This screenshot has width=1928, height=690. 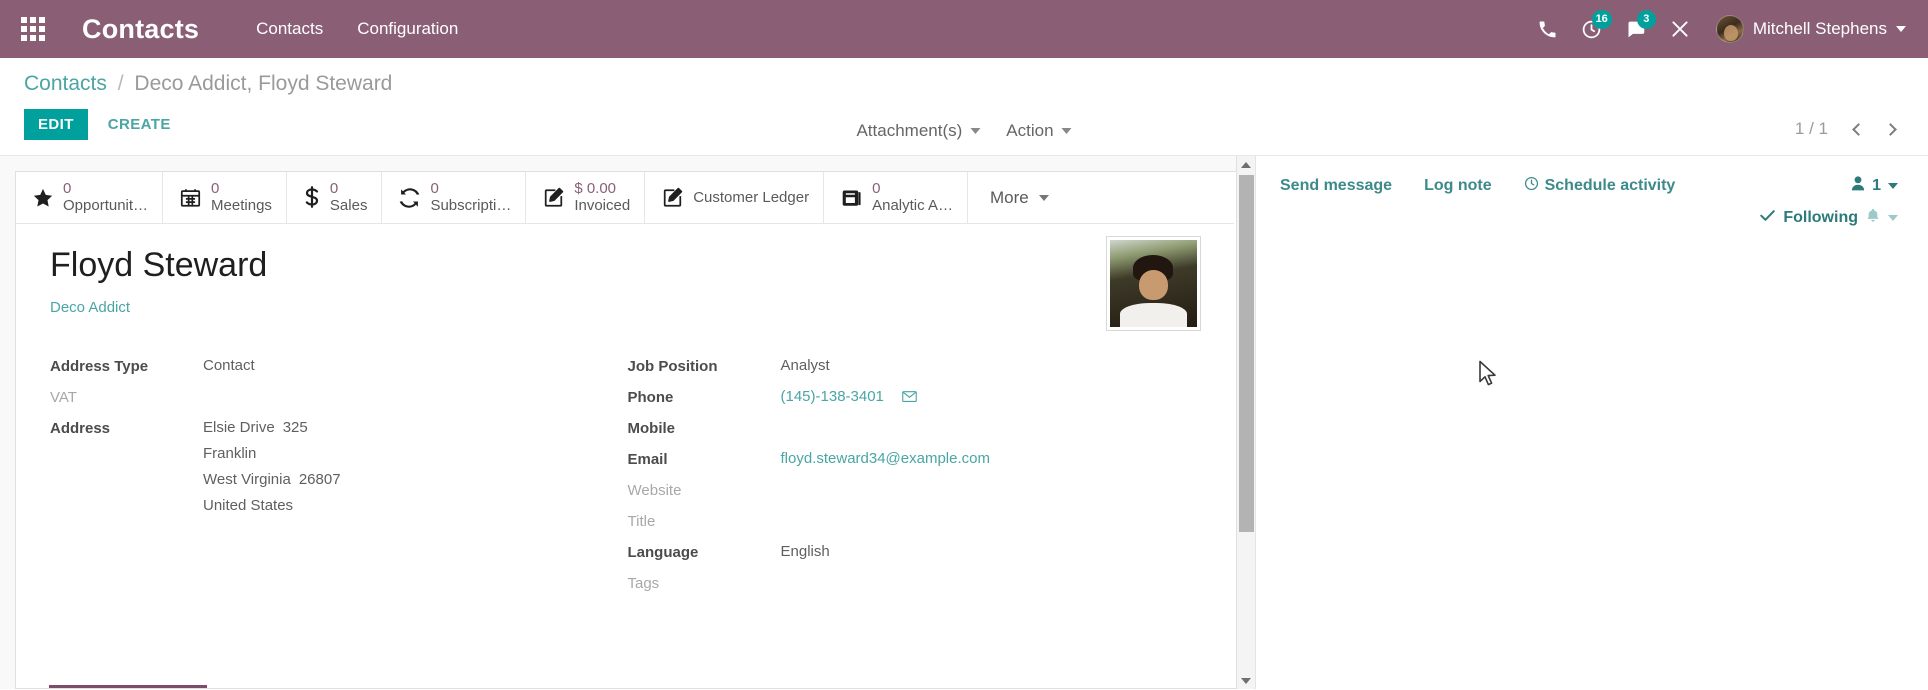 I want to click on edit-button: EDIT, so click(x=56, y=124).